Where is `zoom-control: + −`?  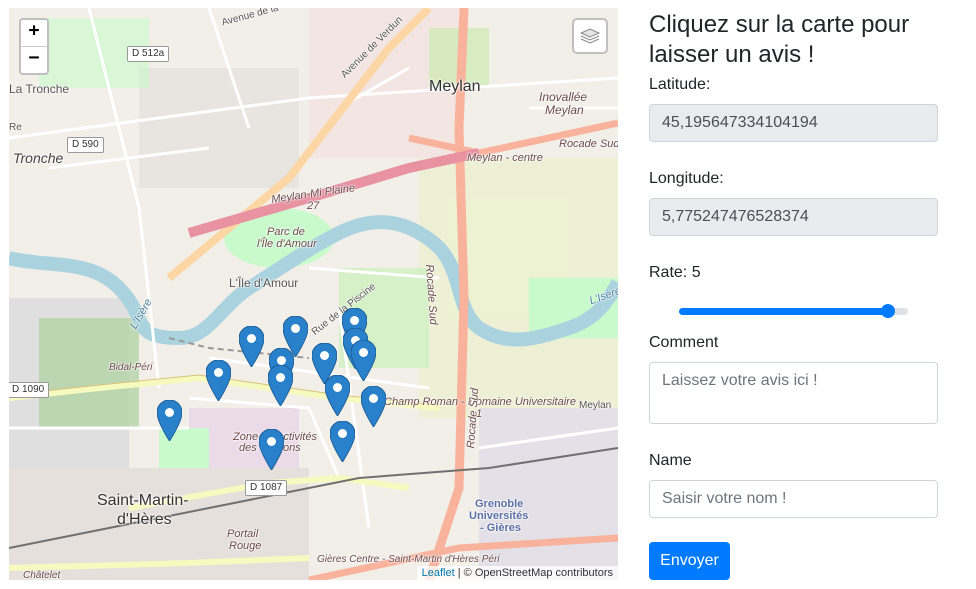 zoom-control: + − is located at coordinates (34, 46).